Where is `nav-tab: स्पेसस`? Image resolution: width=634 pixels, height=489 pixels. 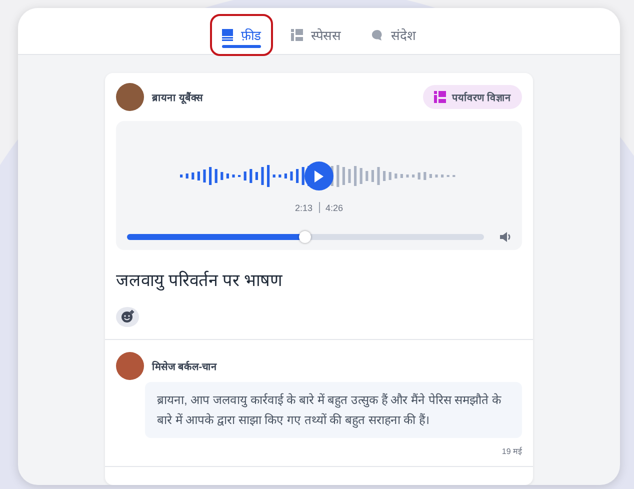 nav-tab: स्पेसस is located at coordinates (316, 35).